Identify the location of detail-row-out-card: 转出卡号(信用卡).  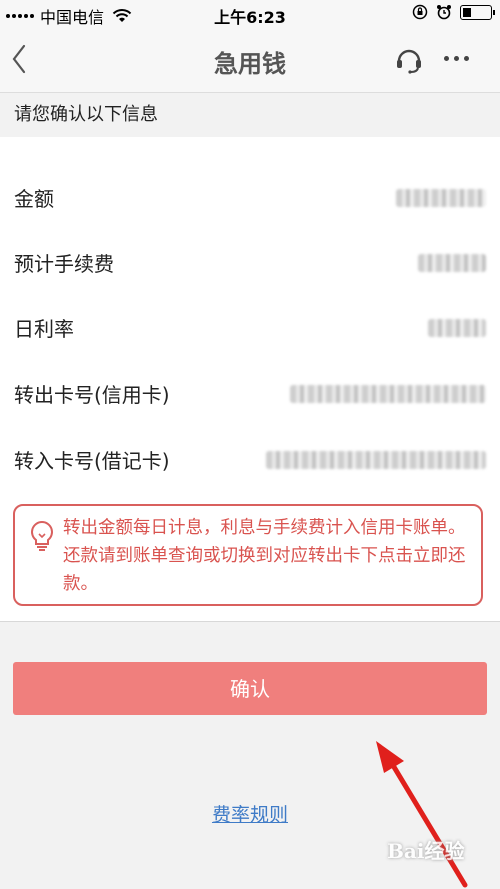
(250, 393).